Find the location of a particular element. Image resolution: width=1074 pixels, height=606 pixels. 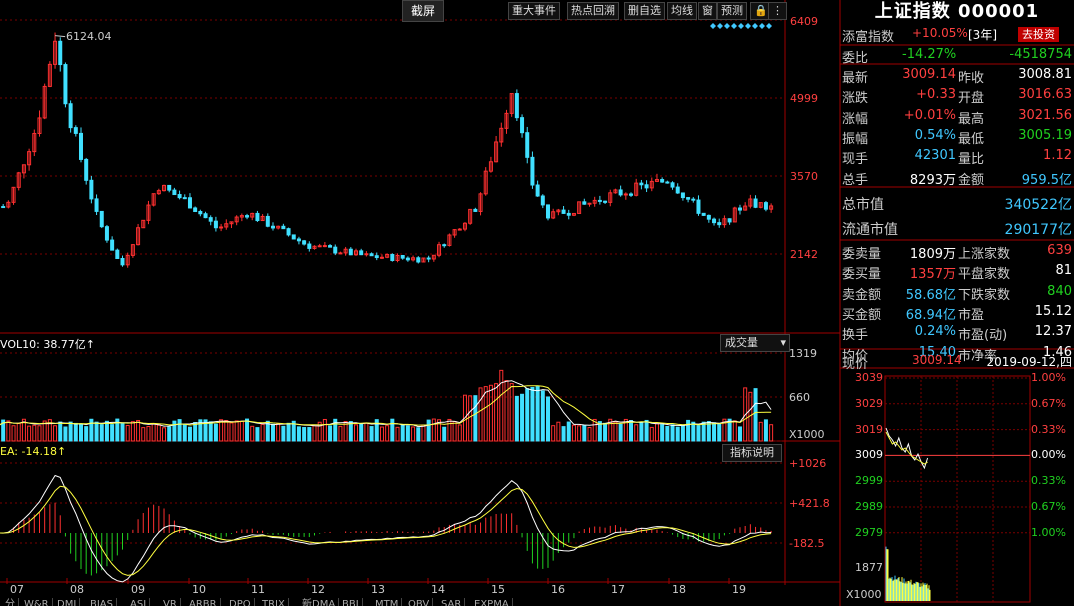

indicator-tab: DMI is located at coordinates (67, 602).